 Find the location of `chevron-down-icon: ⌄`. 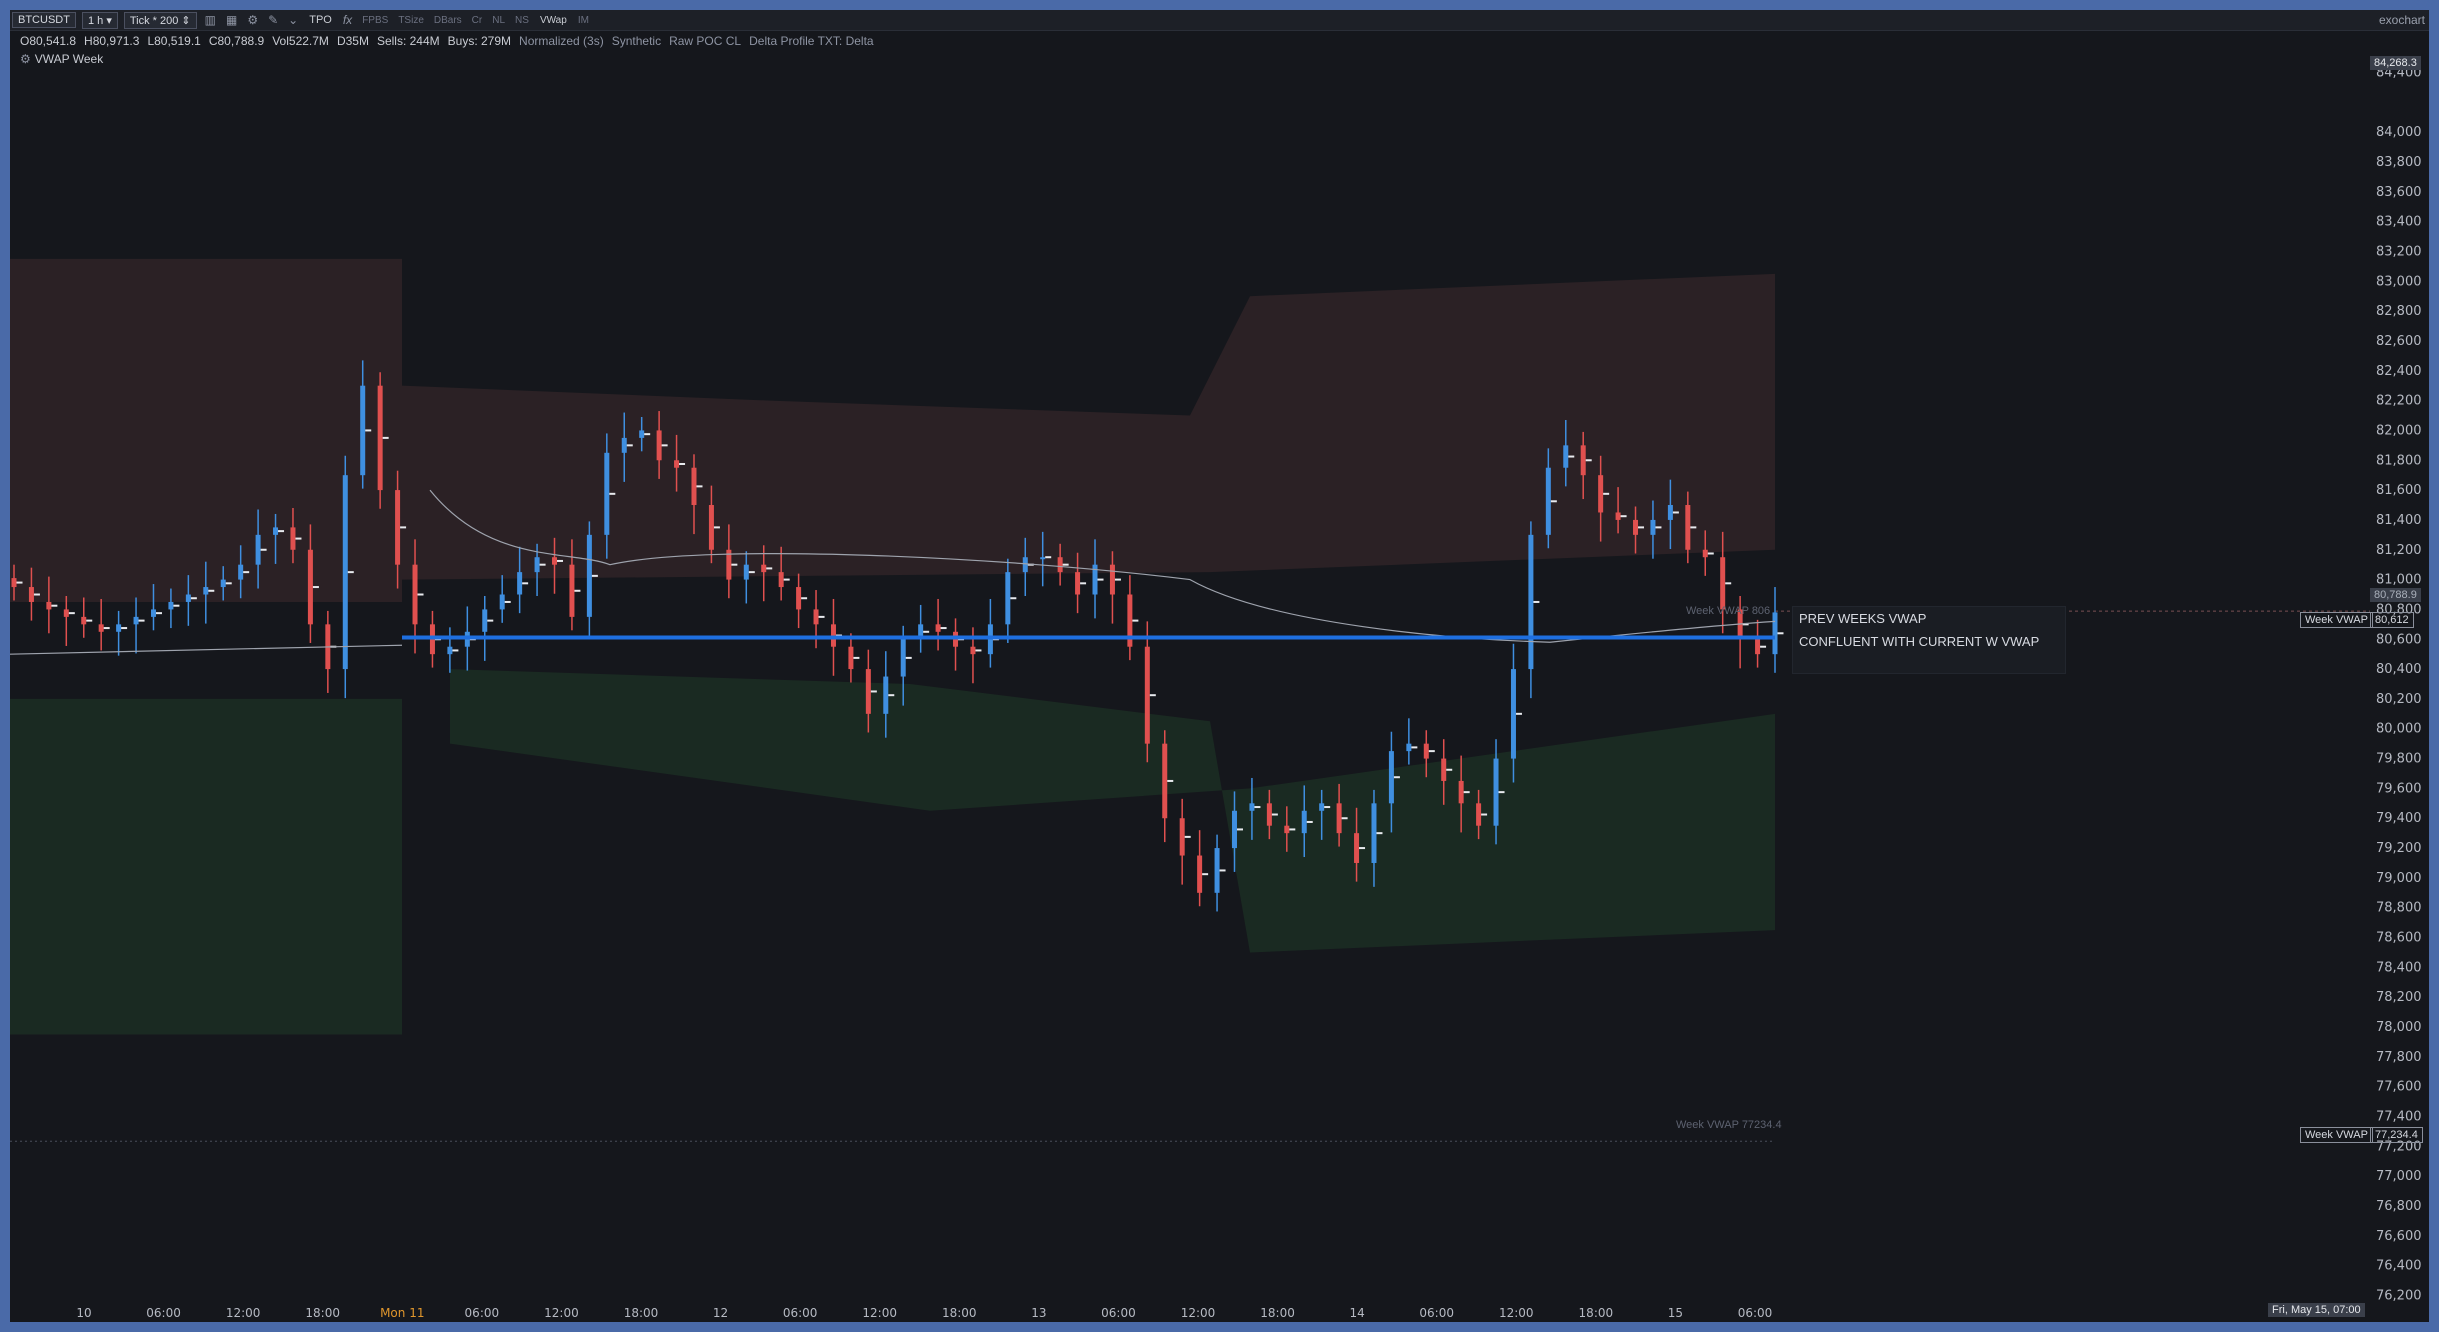

chevron-down-icon: ⌄ is located at coordinates (293, 20).